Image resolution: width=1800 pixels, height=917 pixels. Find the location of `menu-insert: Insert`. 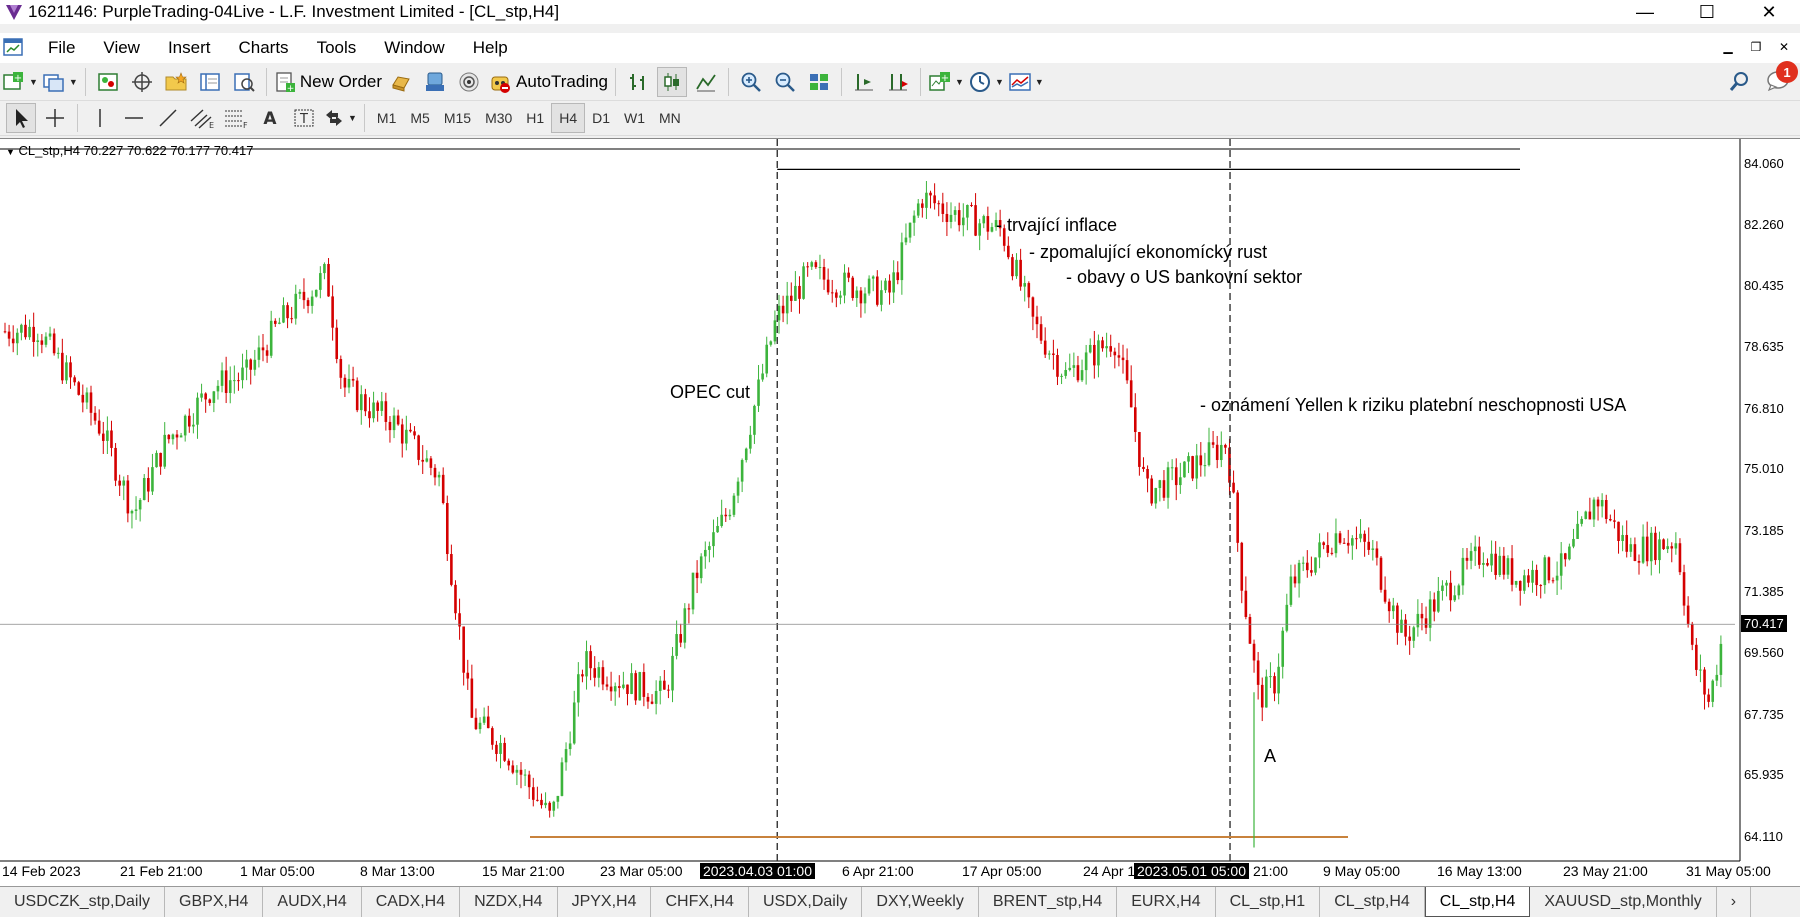

menu-insert: Insert is located at coordinates (189, 48).